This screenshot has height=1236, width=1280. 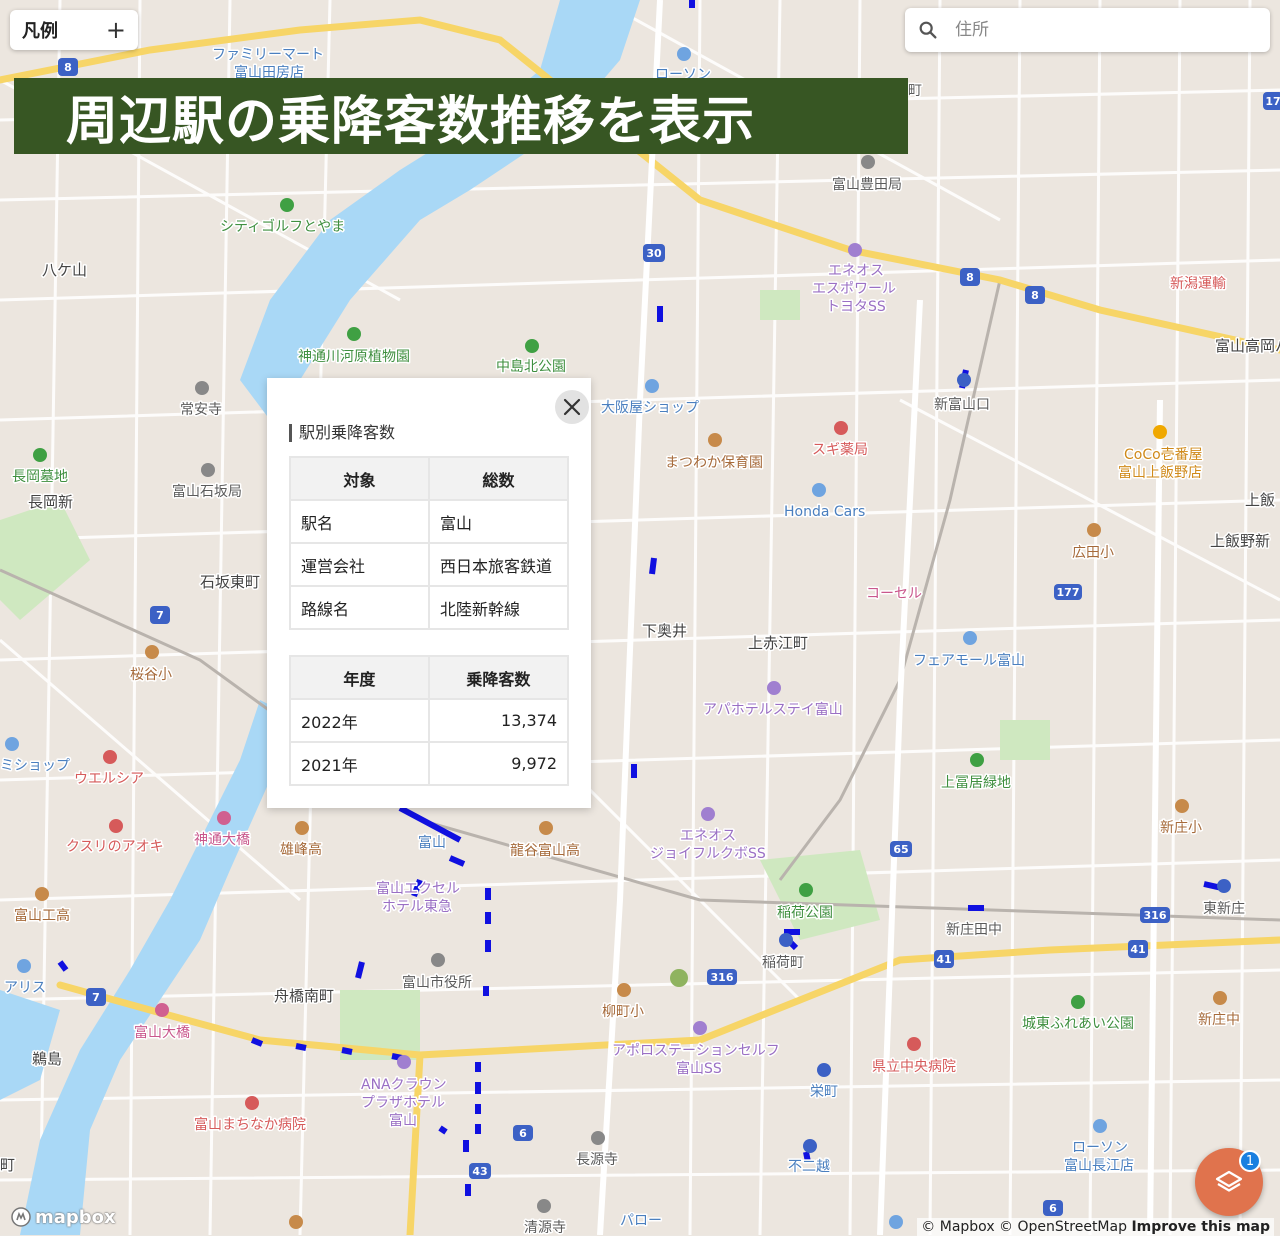 What do you see at coordinates (1260, 500) in the screenshot?
I see `map-label: 上飯` at bounding box center [1260, 500].